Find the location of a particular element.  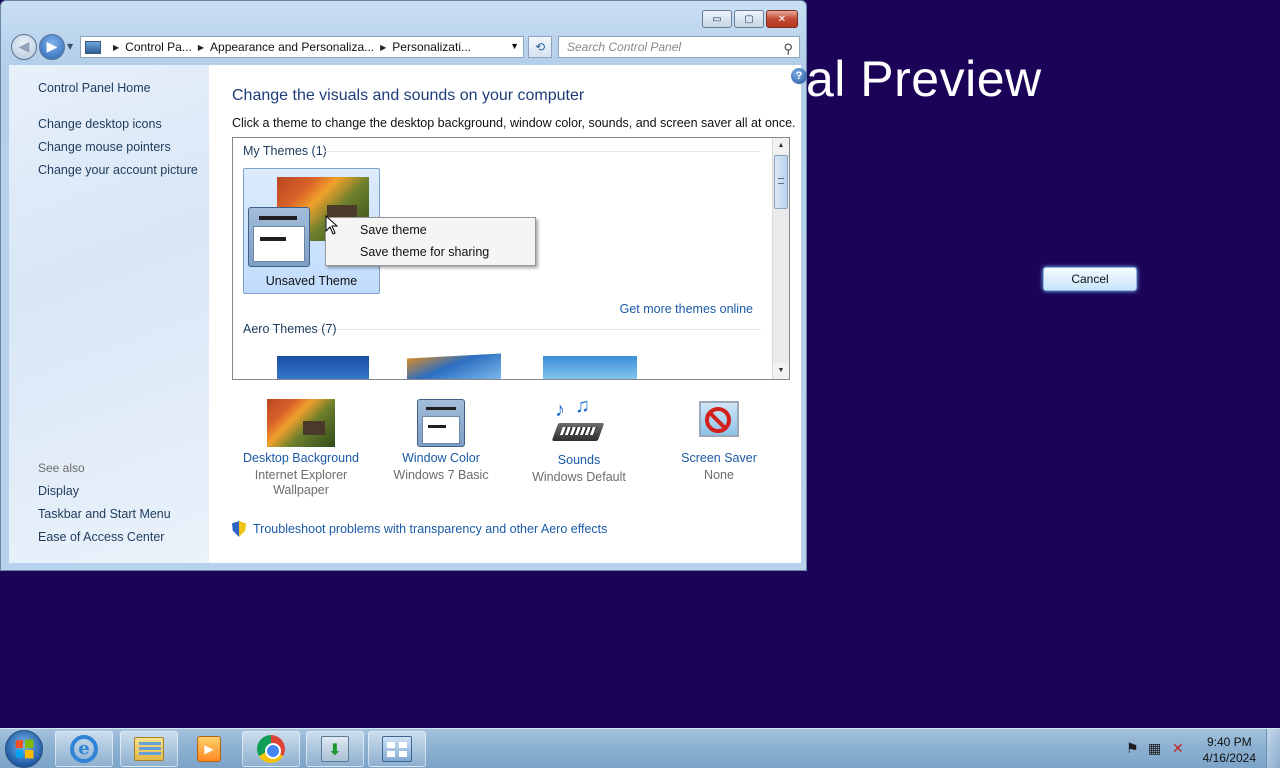

show-desktop-button is located at coordinates (1273, 748).